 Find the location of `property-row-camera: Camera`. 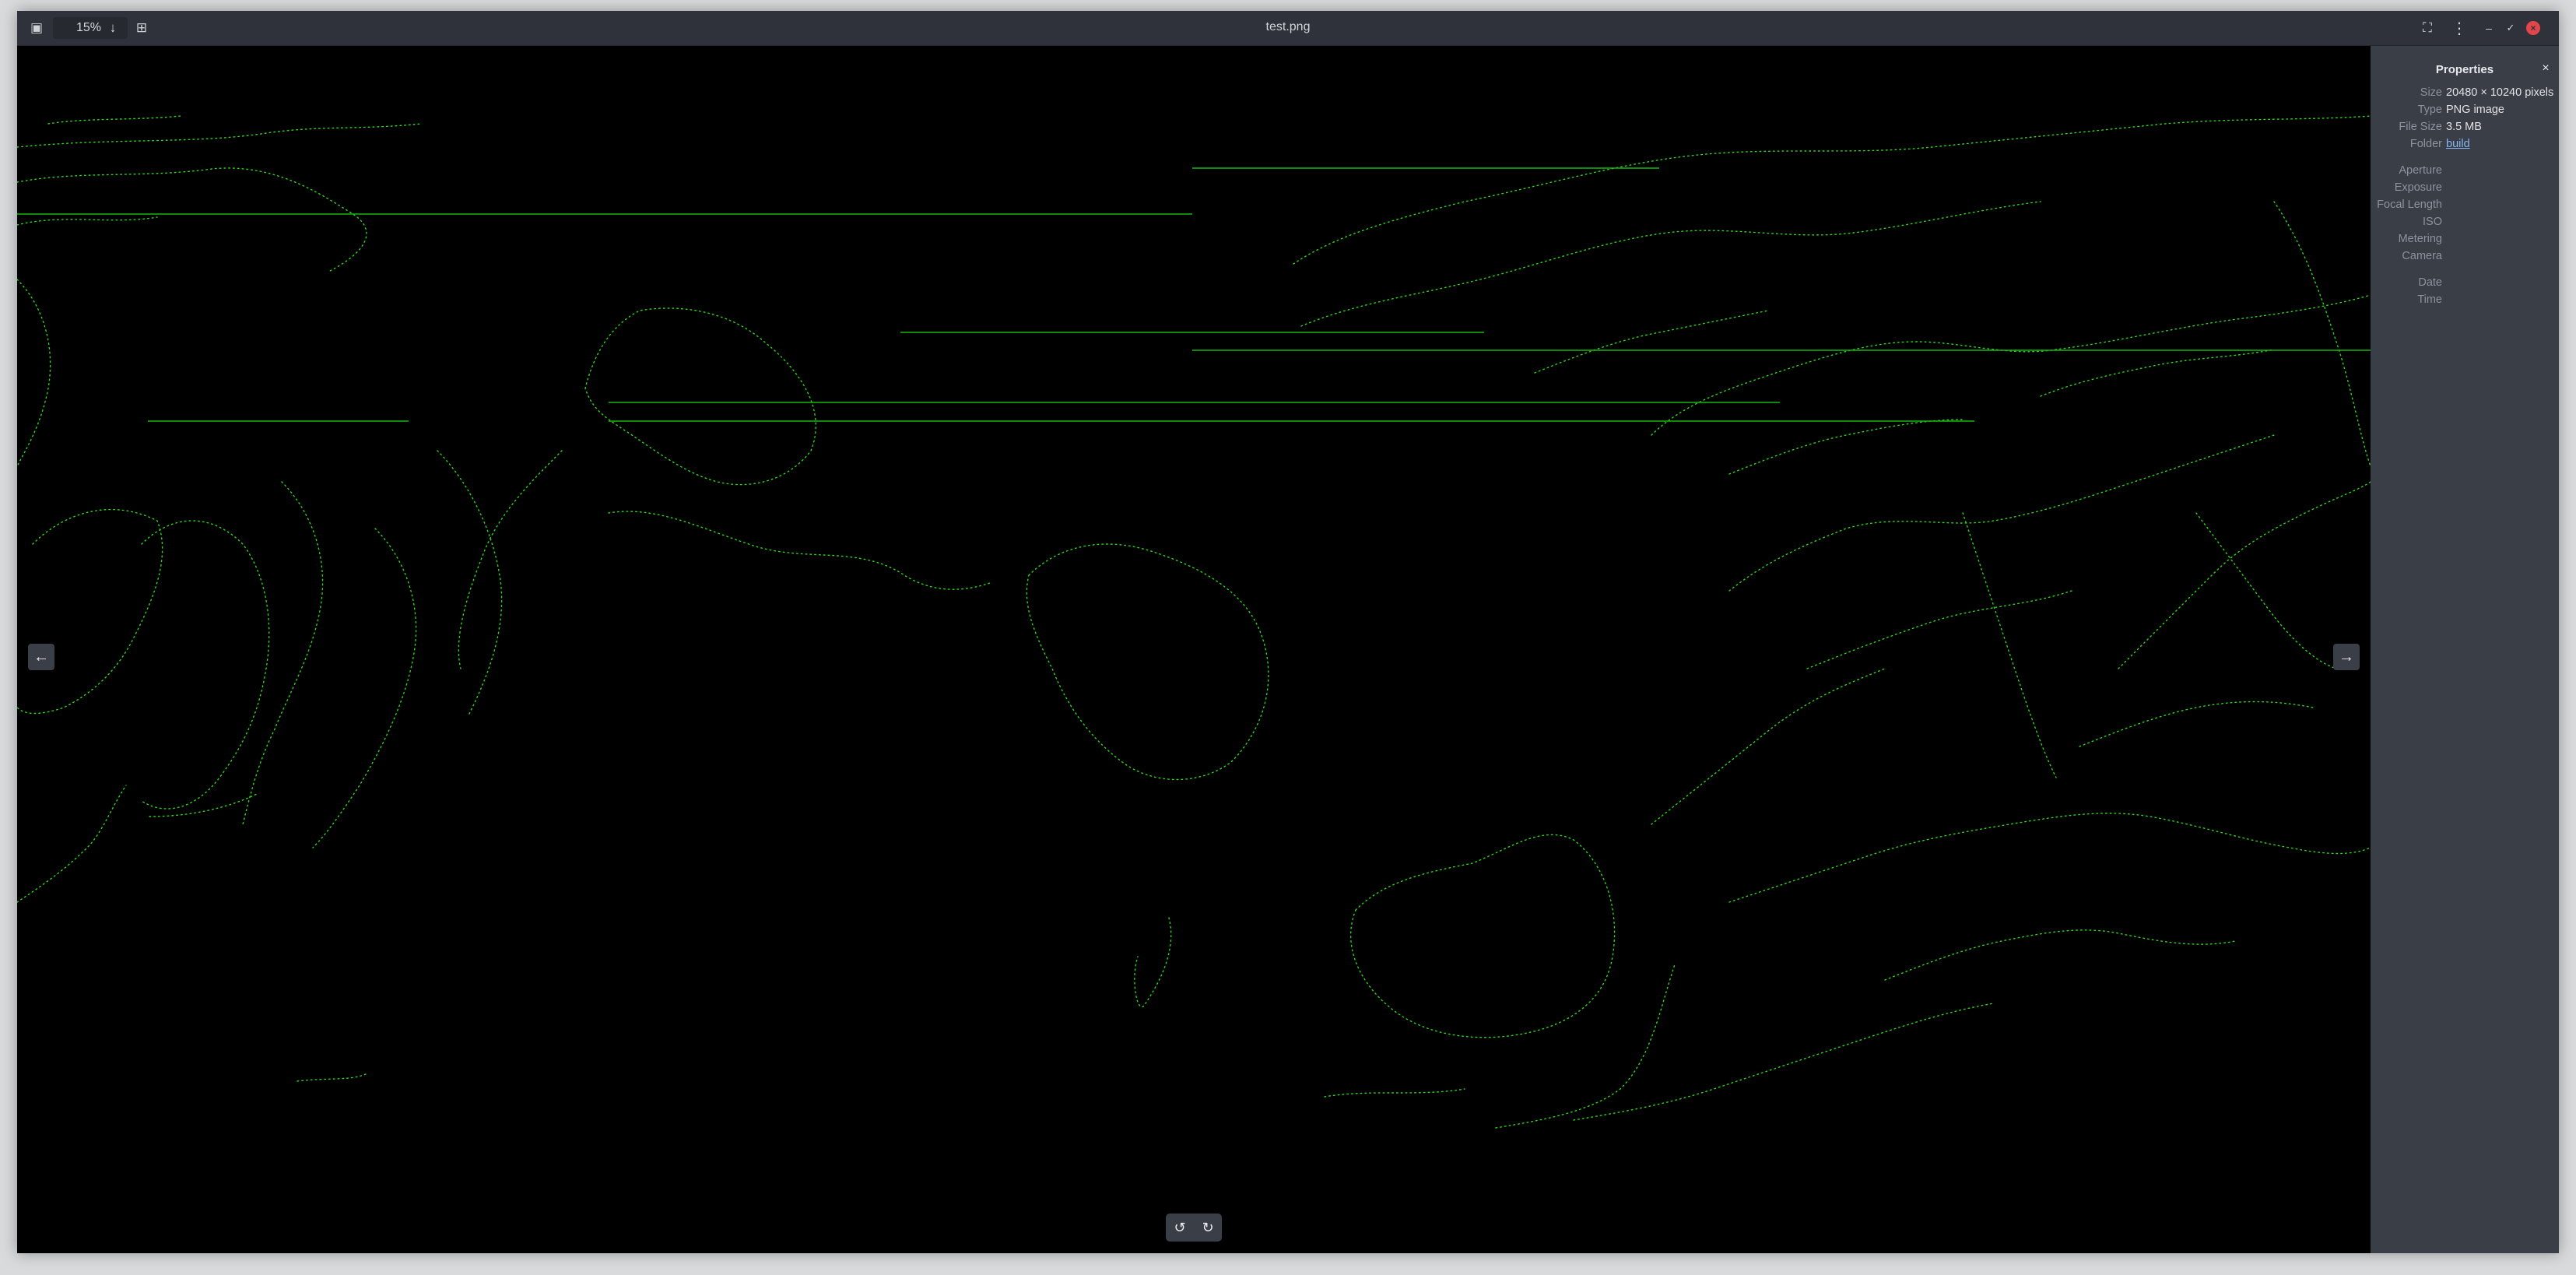

property-row-camera: Camera is located at coordinates (2465, 258).